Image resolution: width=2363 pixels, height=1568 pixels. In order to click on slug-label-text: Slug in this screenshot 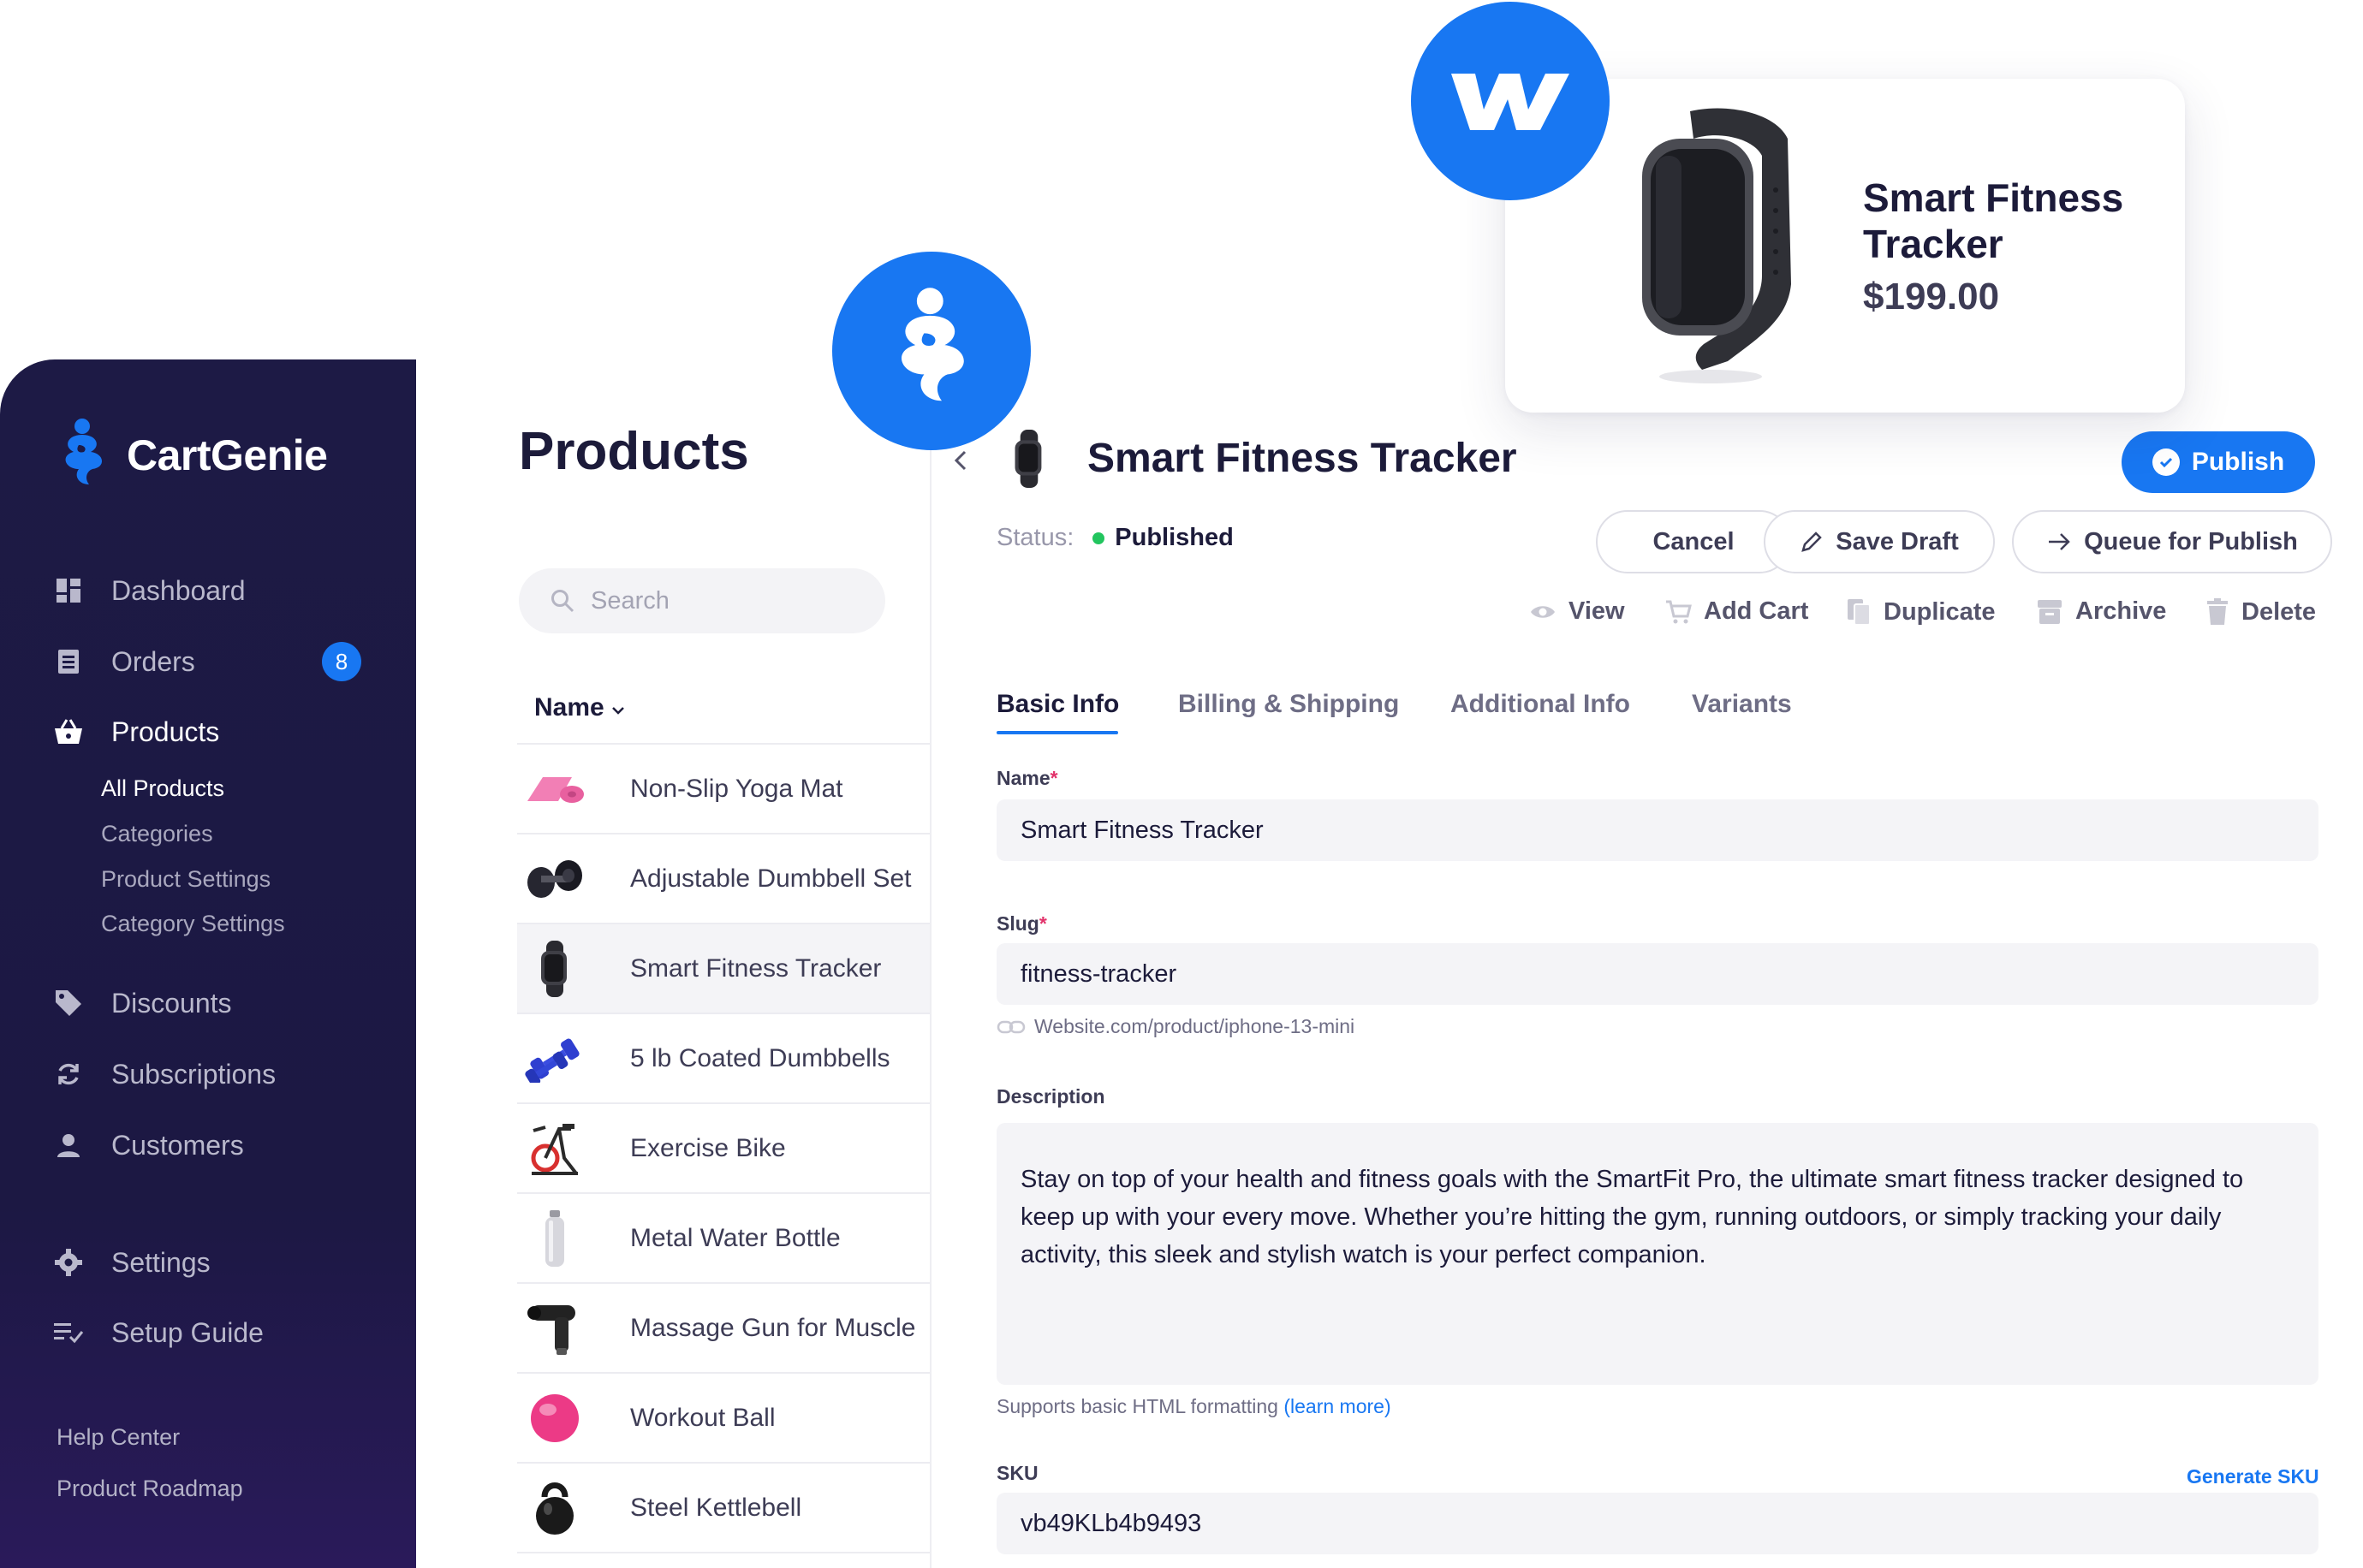, I will do `click(1018, 923)`.